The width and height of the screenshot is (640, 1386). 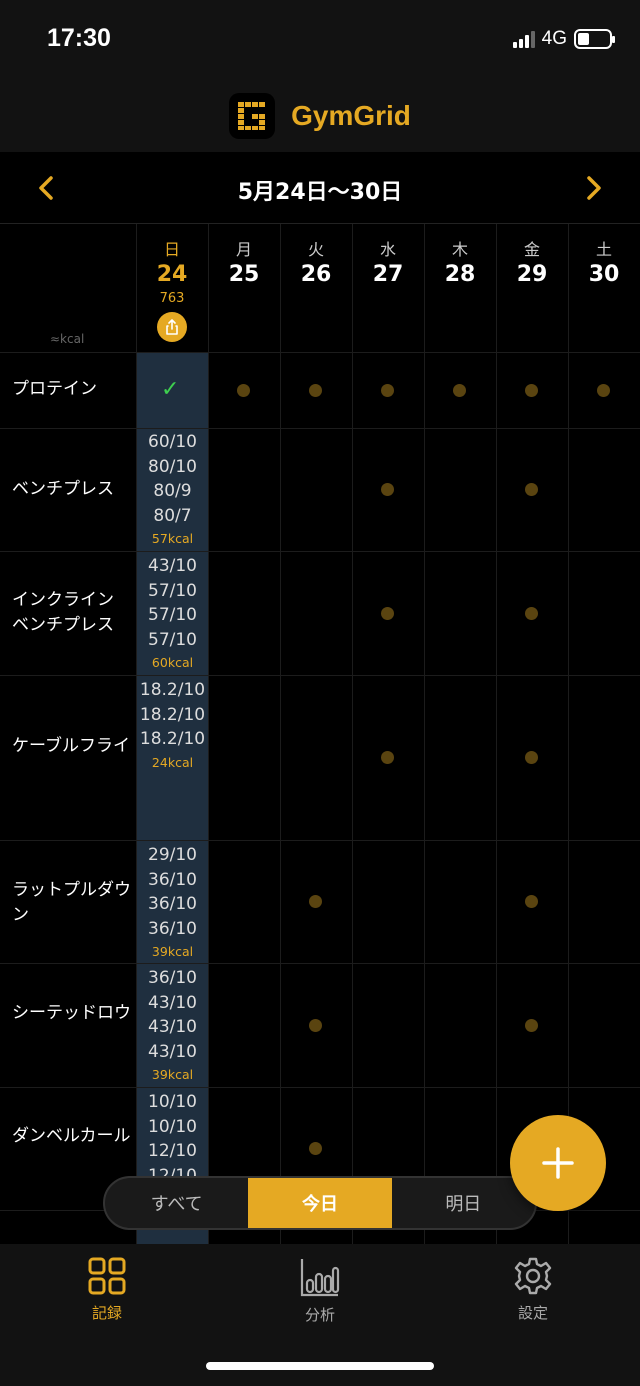 What do you see at coordinates (172, 903) in the screenshot?
I see `today-sets-cell: 29/10 36/10 36/10 36/10 39kcal` at bounding box center [172, 903].